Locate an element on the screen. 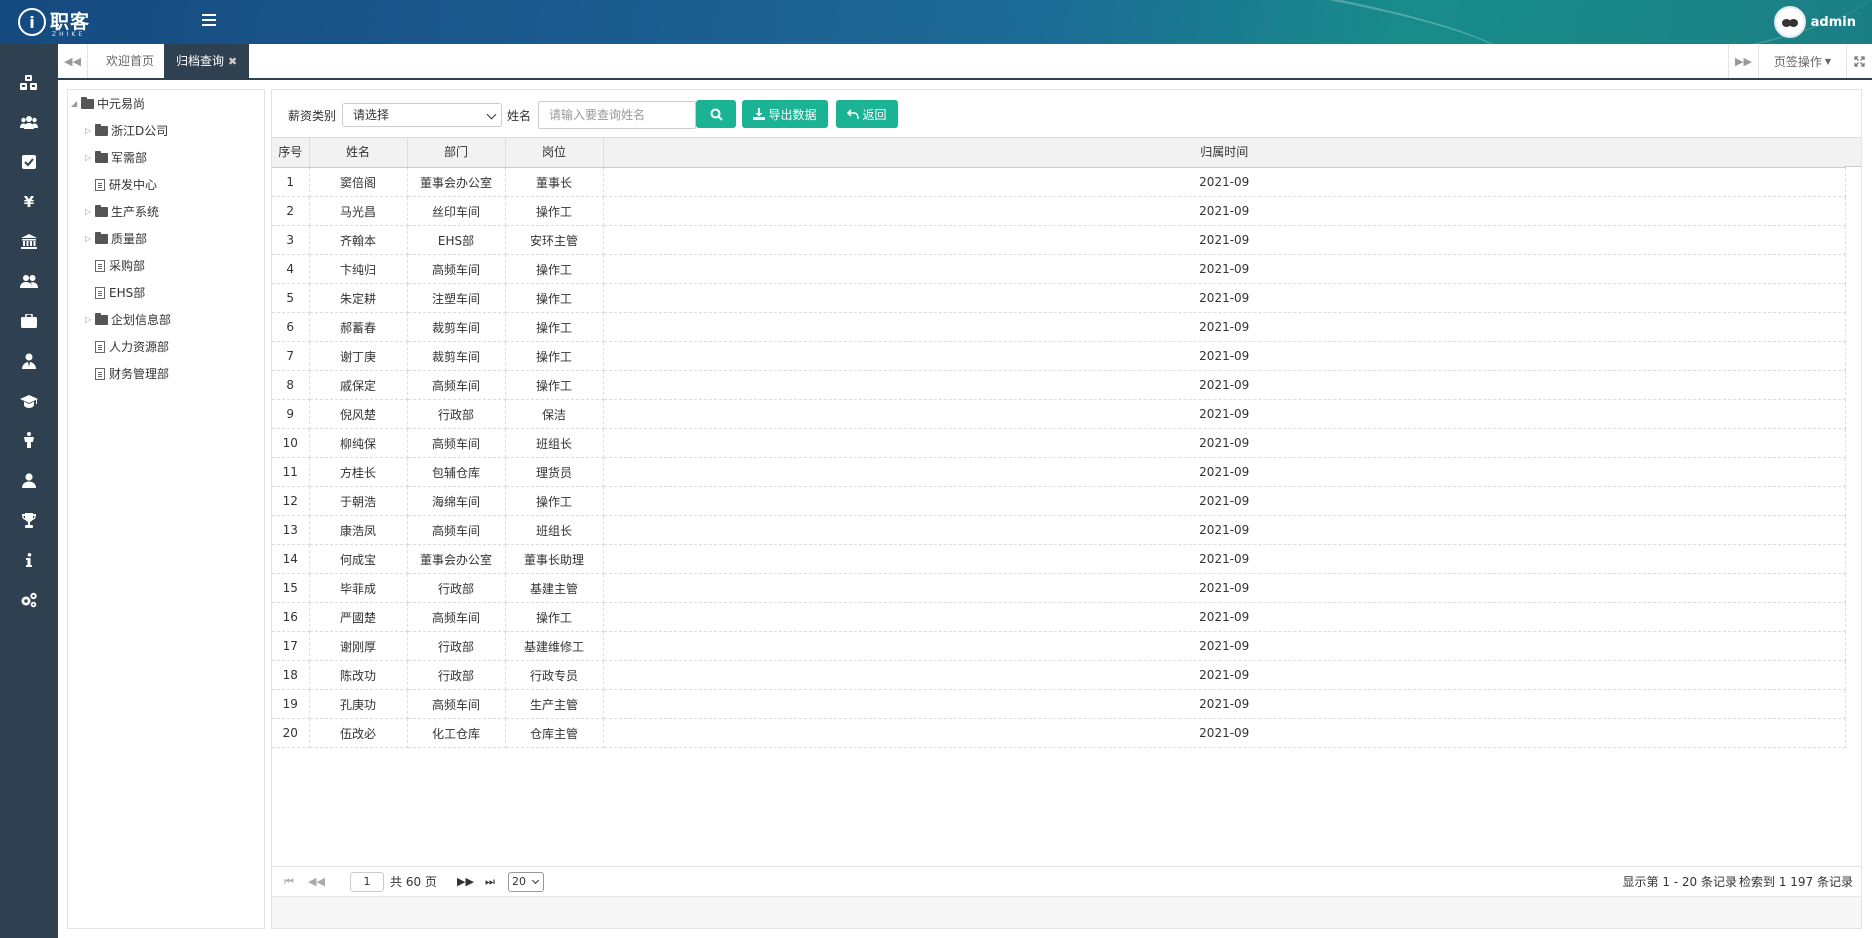  col-header-period: 归属时间 is located at coordinates (1224, 152).